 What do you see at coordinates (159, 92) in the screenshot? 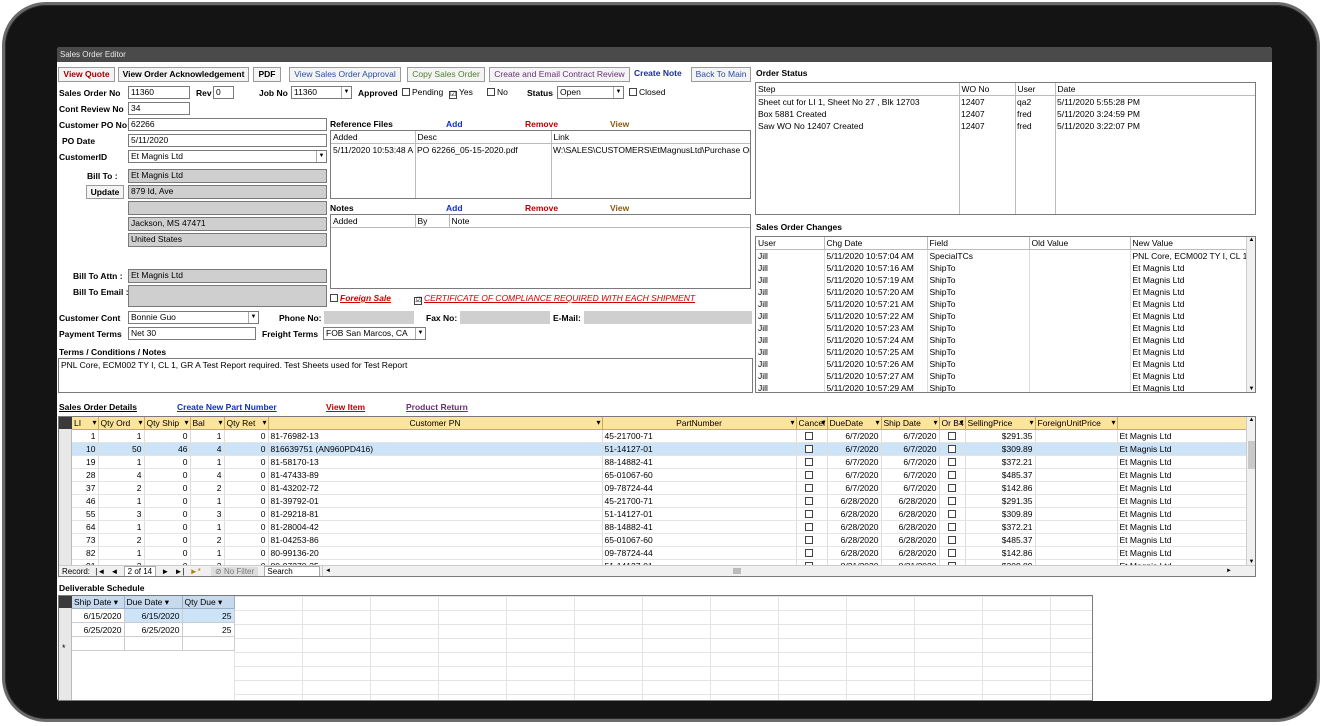
I see `sales-order-no-field: 11360` at bounding box center [159, 92].